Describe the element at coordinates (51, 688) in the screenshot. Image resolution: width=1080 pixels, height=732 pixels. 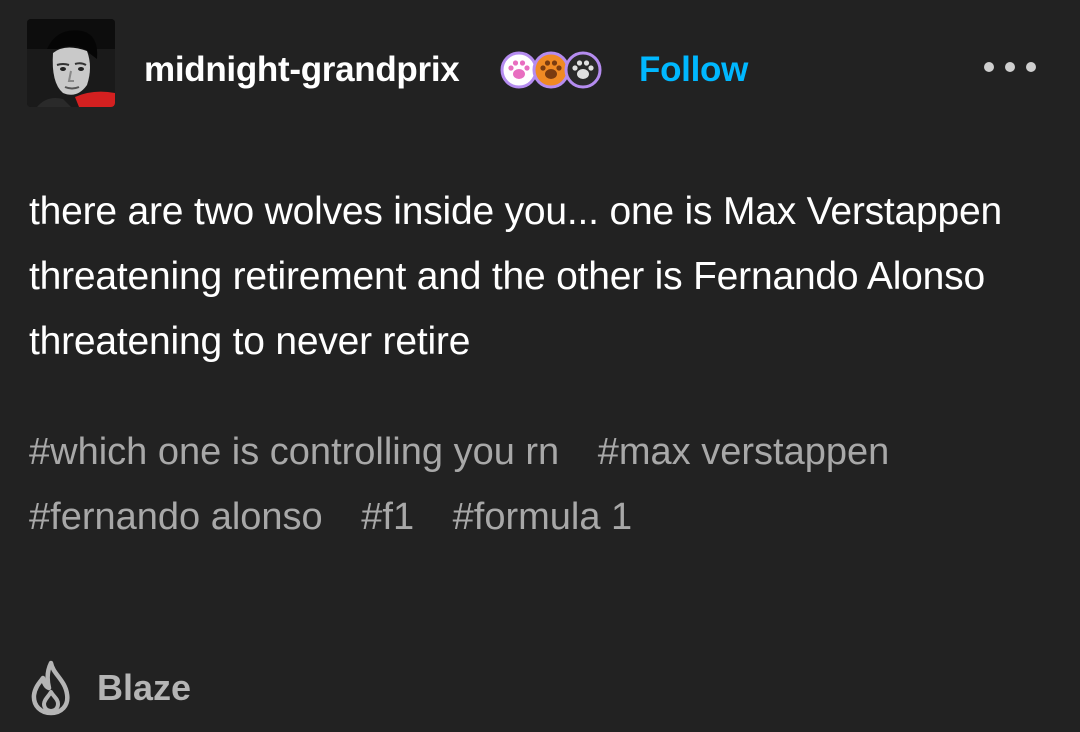
I see `flame-icon` at that location.